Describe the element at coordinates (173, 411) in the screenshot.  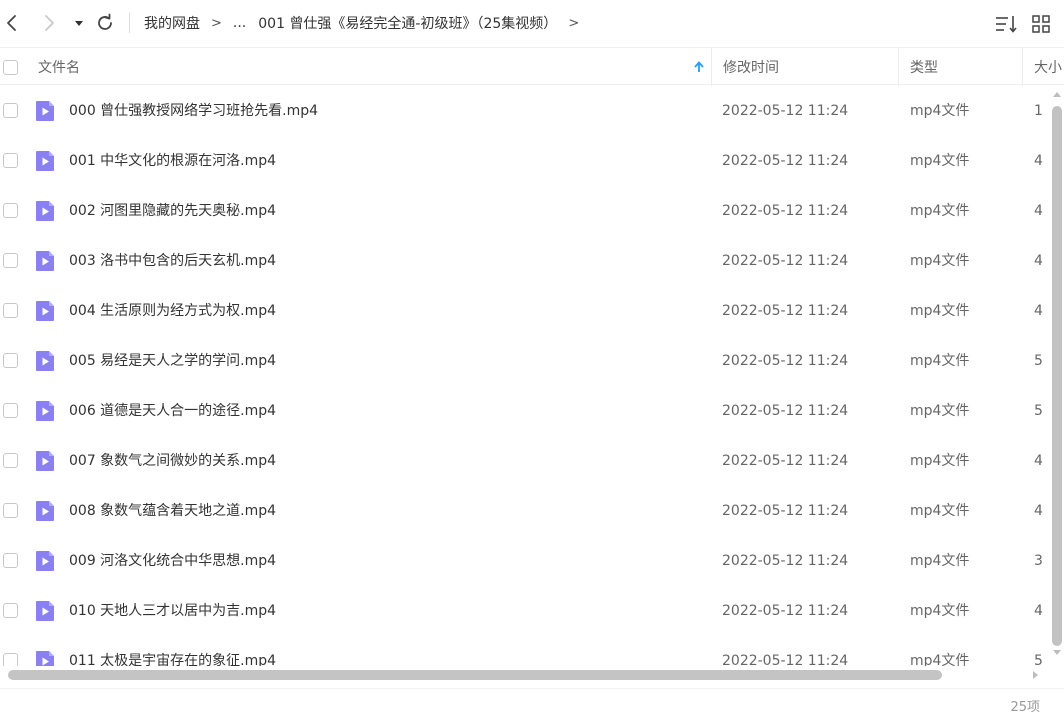
I see `file-name: 006 道德是天人合一的途径.mp4` at that location.